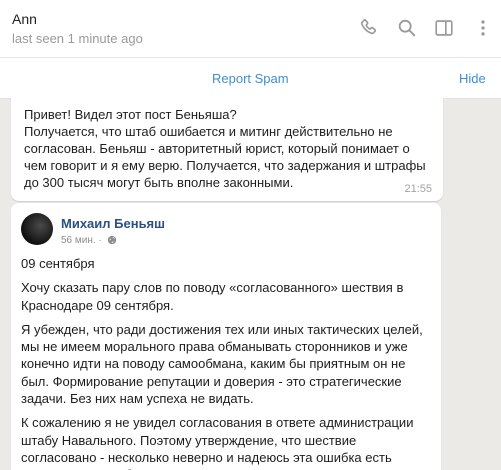 The width and height of the screenshot is (501, 470). I want to click on spam-bar: Report Spam Hide, so click(250, 78).